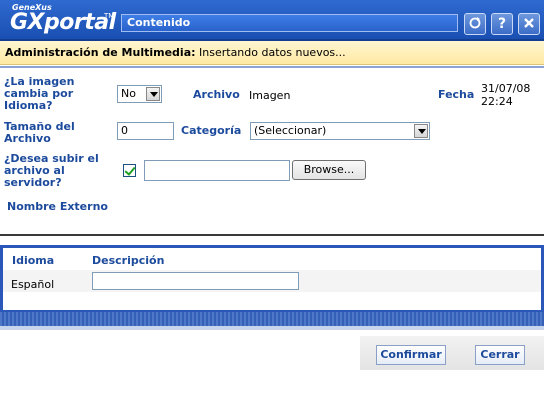 The width and height of the screenshot is (544, 406). What do you see at coordinates (500, 355) in the screenshot?
I see `close-form-button: Cerrar` at bounding box center [500, 355].